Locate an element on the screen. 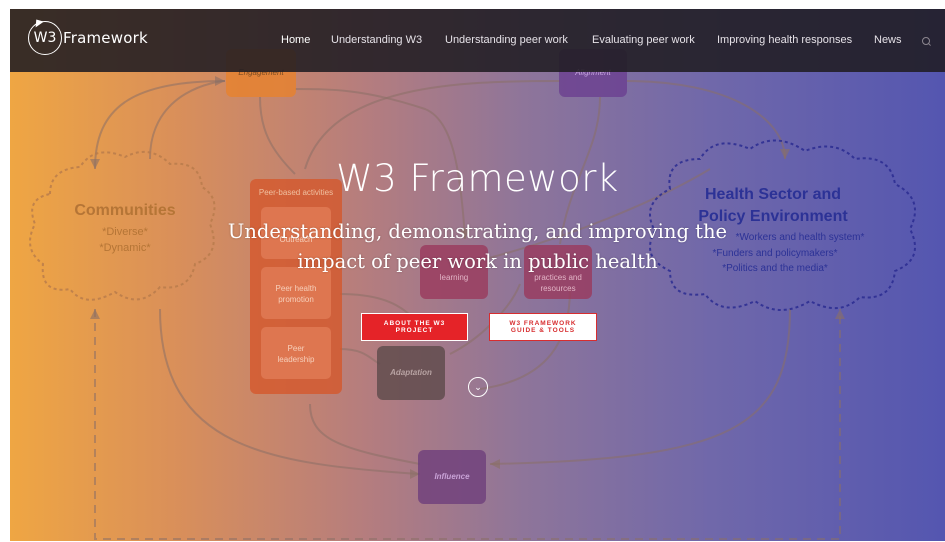  influence-label: Influence is located at coordinates (452, 476).